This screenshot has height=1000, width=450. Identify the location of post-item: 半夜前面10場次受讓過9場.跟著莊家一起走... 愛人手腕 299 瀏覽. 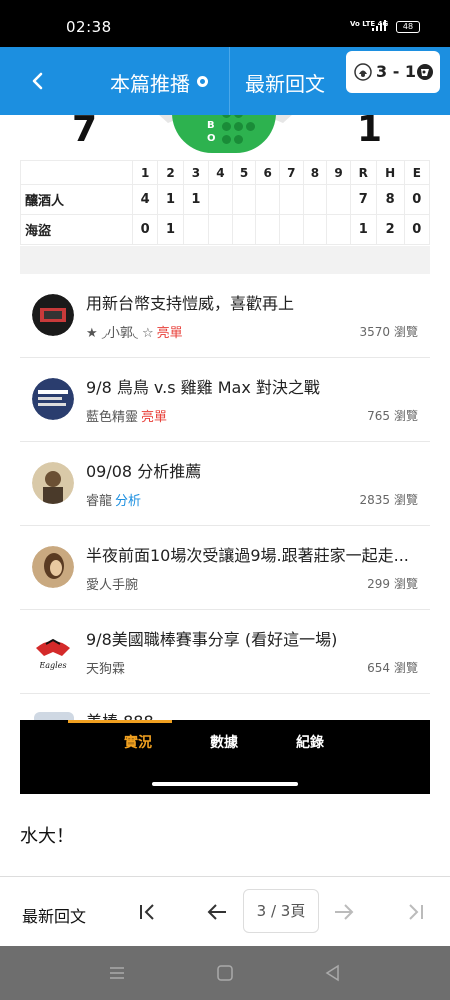
(225, 568).